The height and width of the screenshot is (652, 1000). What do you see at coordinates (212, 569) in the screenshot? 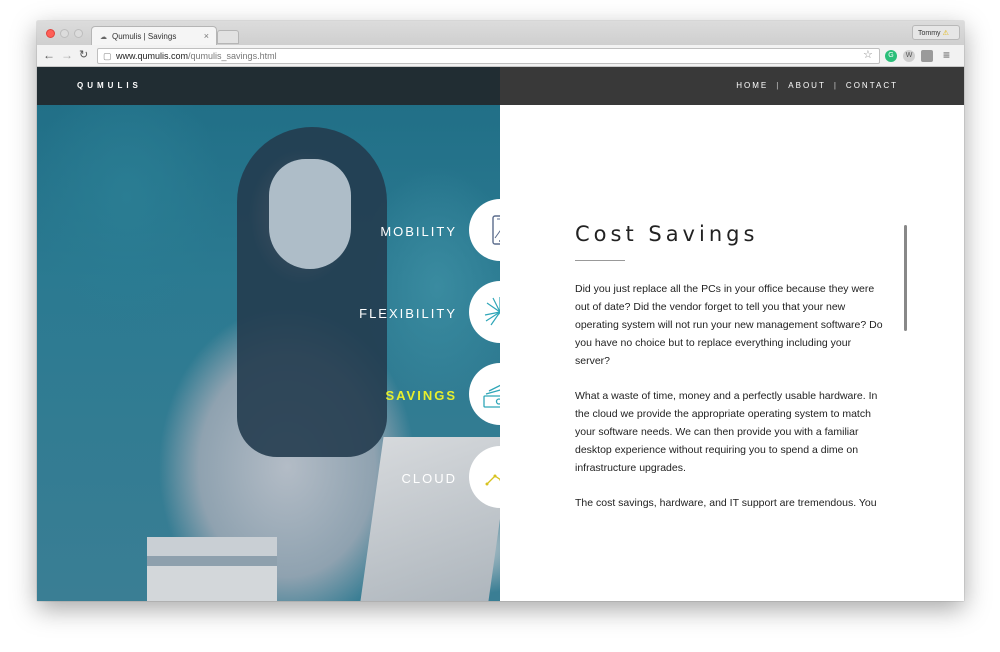
I see `photo-books-shape` at bounding box center [212, 569].